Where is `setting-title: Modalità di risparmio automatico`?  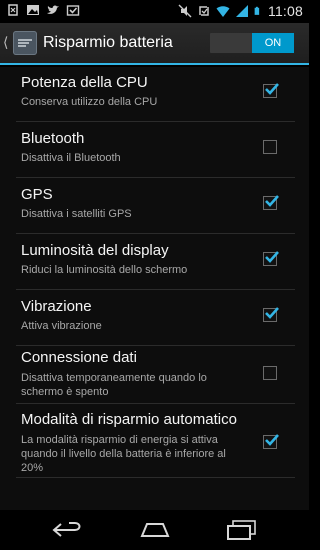
setting-title: Modalità di risparmio automatico is located at coordinates (129, 419).